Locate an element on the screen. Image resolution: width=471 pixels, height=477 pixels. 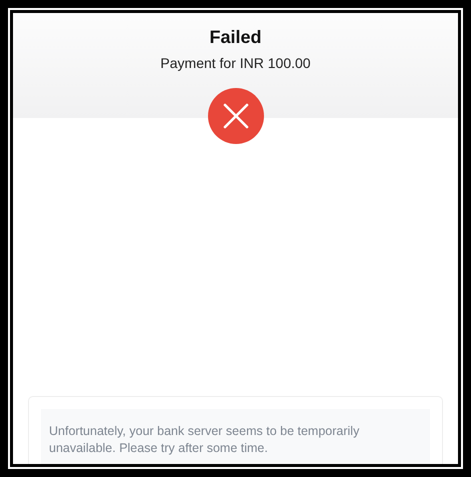
payment-amount: Payment for INR 100.00 is located at coordinates (235, 63).